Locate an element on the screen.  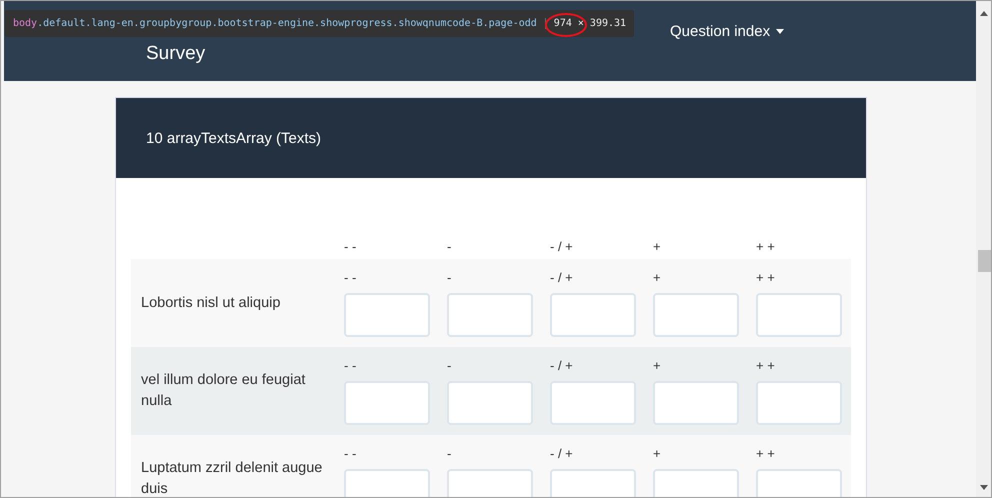
scrollbar is located at coordinates (983, 249).